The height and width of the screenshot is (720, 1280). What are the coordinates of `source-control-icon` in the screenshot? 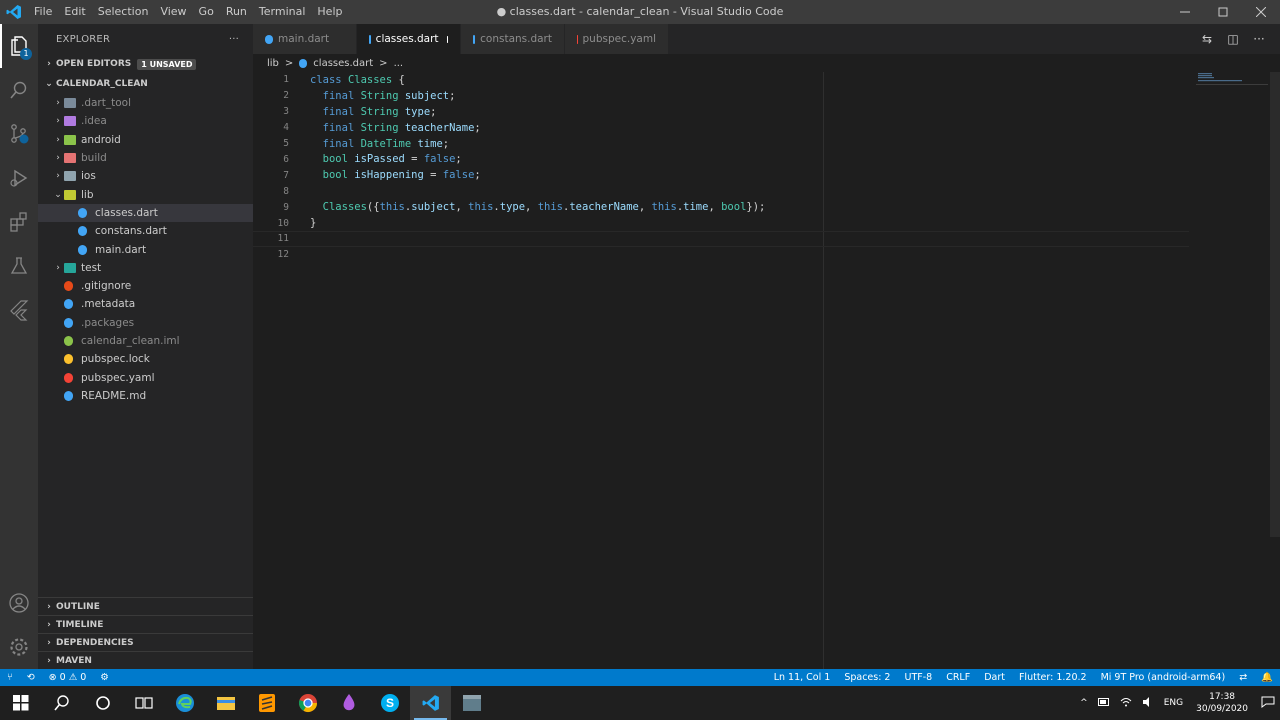 It's located at (19, 134).